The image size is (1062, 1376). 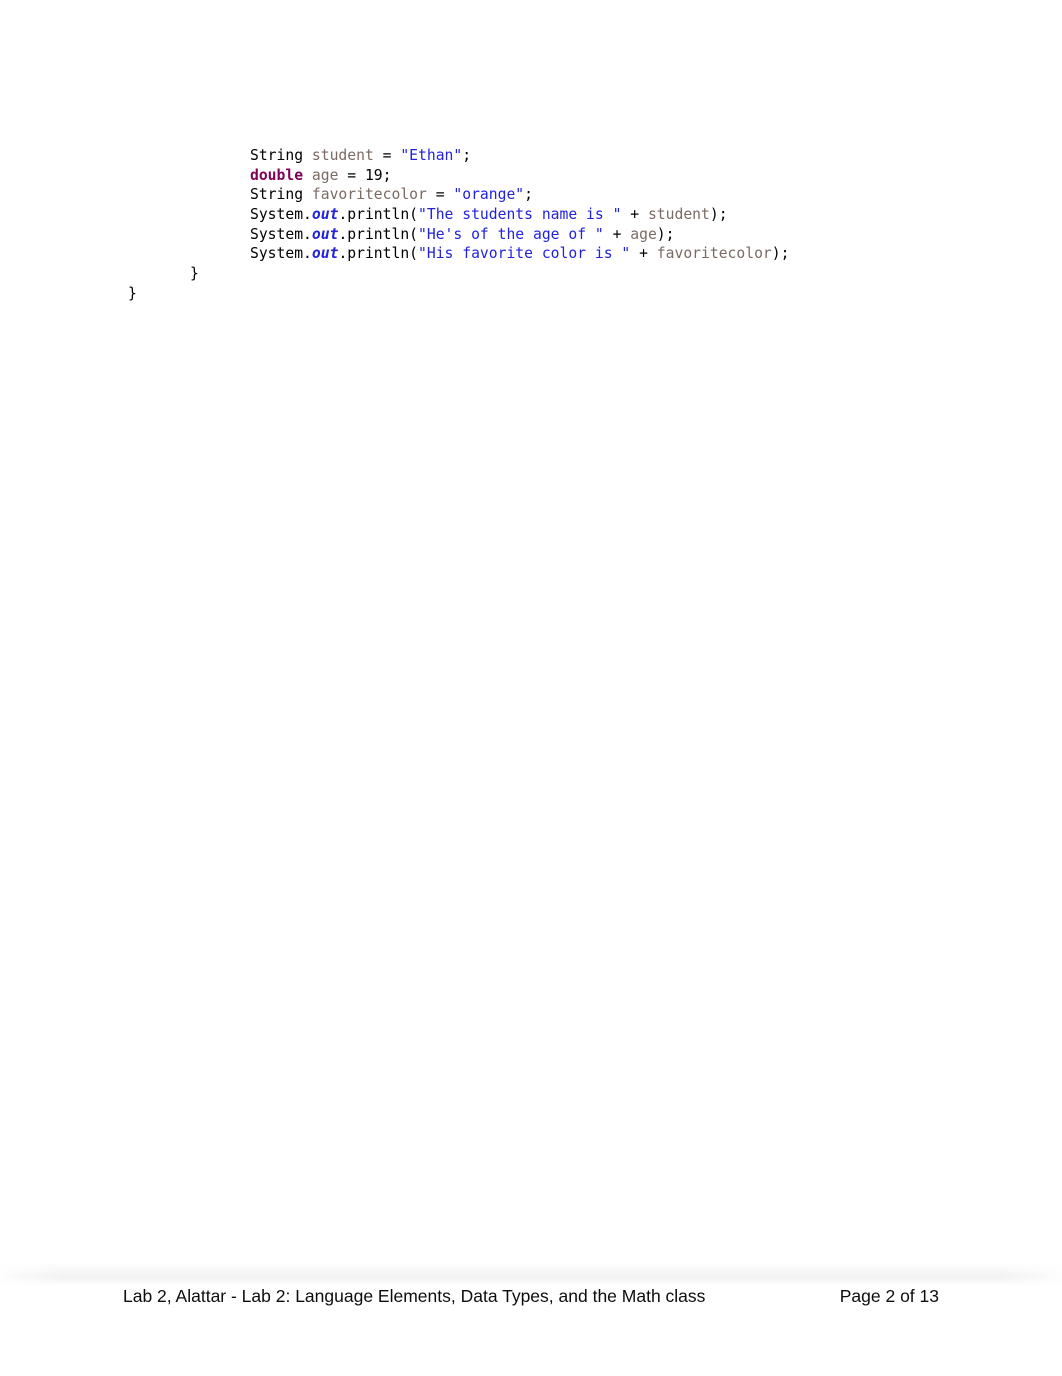 I want to click on code-line: String favoritecolor = "orange";, so click(x=531, y=195).